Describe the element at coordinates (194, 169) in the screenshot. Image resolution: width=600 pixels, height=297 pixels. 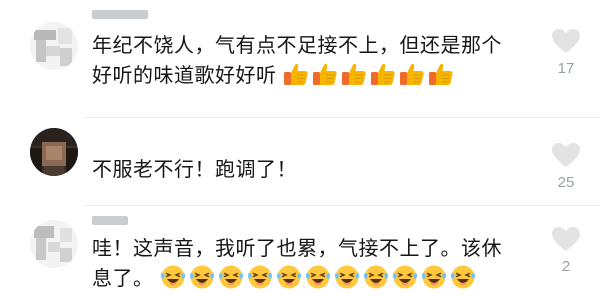
I see `comment-text-line: 不服老不行！跑调了！` at that location.